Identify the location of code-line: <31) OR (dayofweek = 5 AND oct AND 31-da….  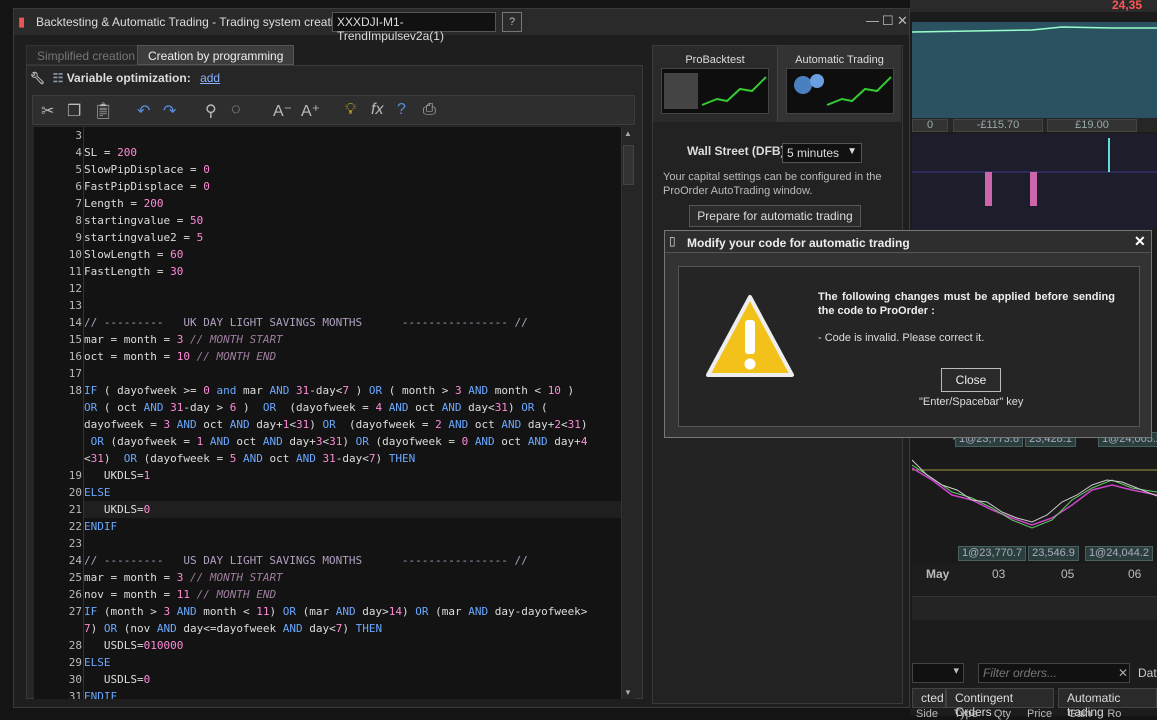
(352, 458).